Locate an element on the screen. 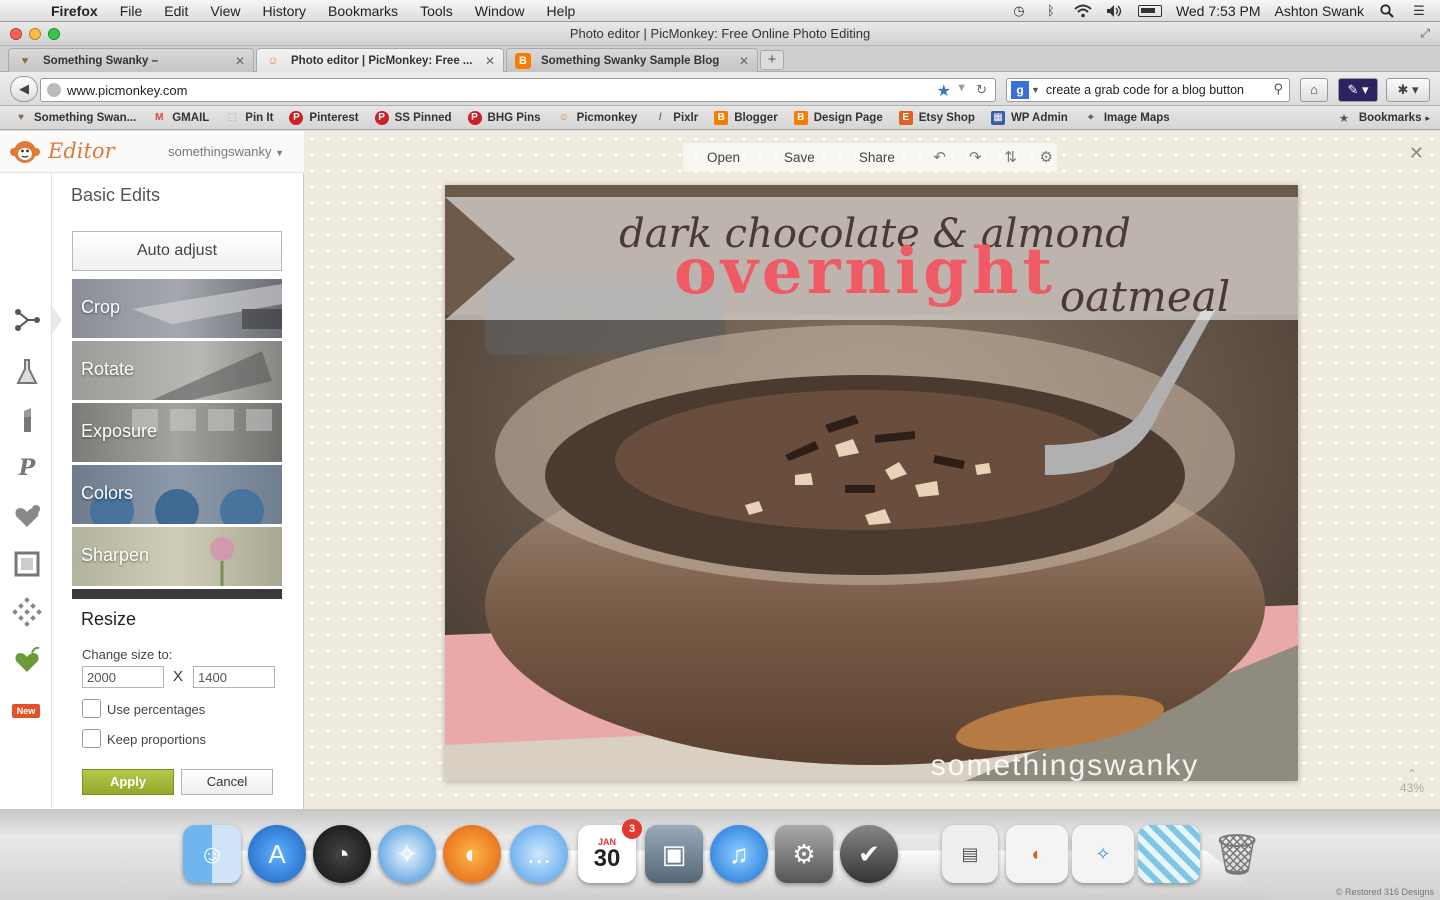 The width and height of the screenshot is (1440, 900). compare-icon: ⇅ is located at coordinates (1011, 157).